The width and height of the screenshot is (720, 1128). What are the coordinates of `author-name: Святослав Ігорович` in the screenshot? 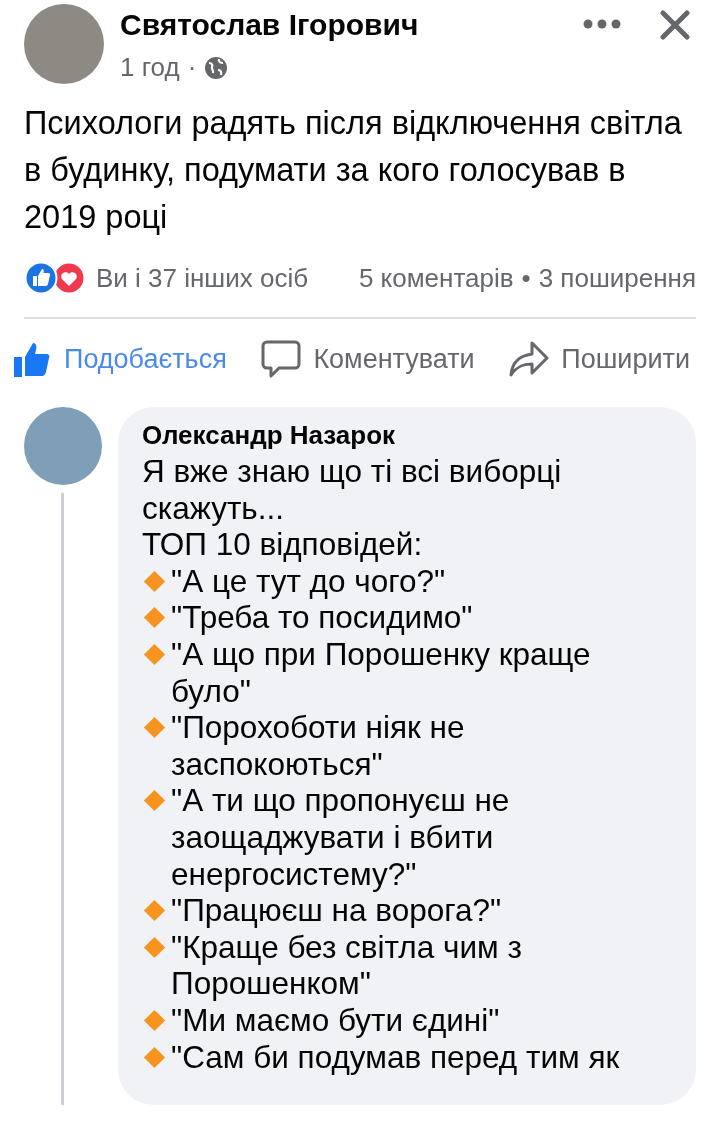 It's located at (351, 25).